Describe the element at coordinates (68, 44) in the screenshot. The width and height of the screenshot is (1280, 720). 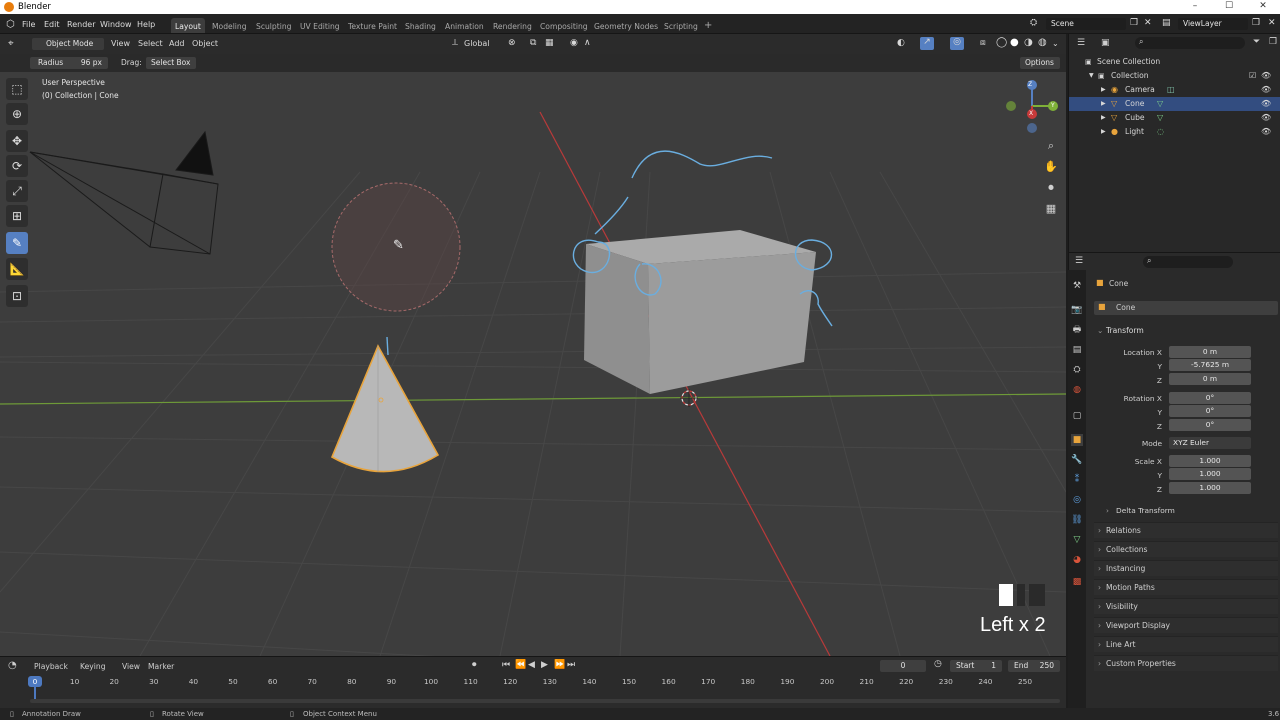
I see `mode-dropdown: Object Mode` at that location.